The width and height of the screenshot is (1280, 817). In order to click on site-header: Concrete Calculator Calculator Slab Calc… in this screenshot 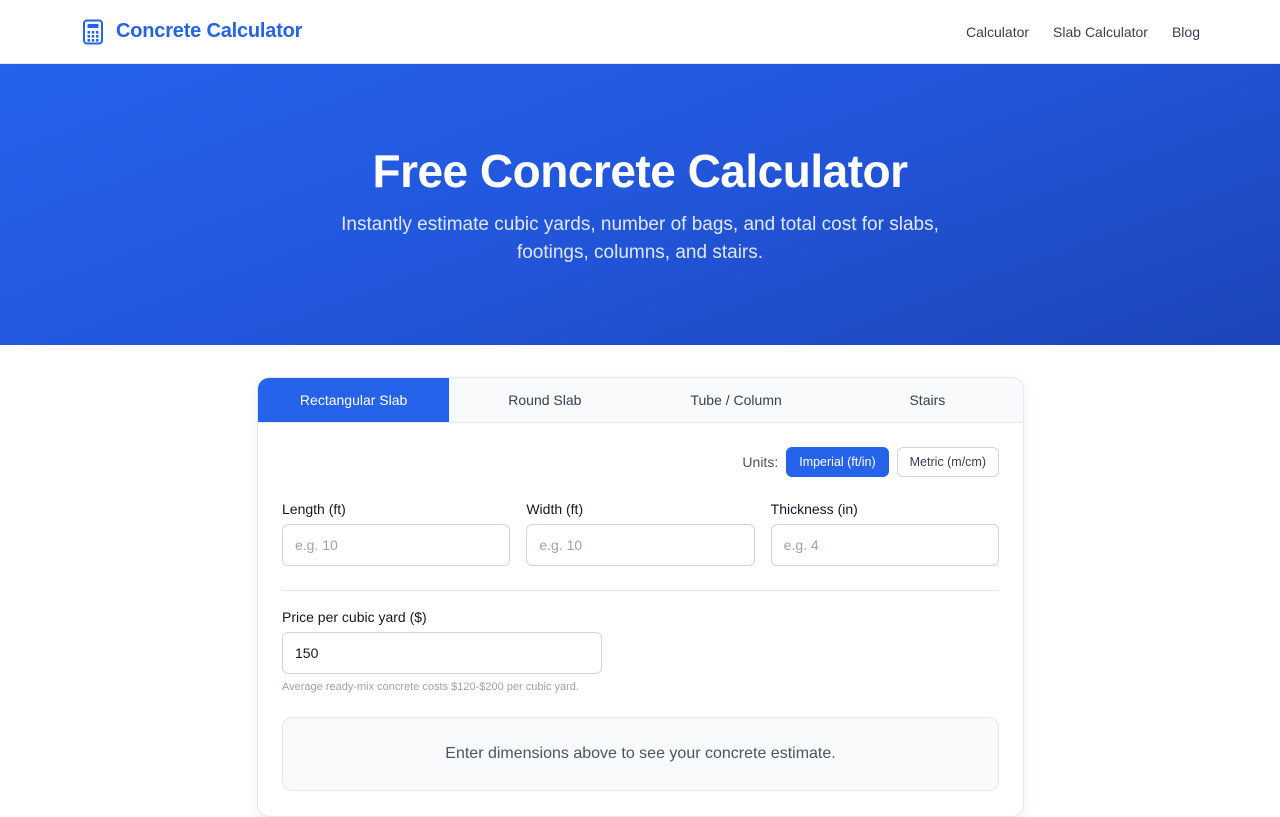, I will do `click(640, 32)`.